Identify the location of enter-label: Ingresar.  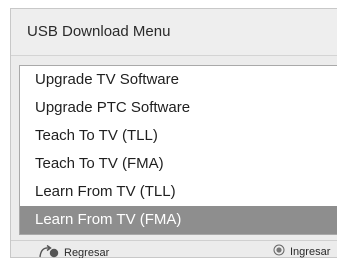
(310, 251).